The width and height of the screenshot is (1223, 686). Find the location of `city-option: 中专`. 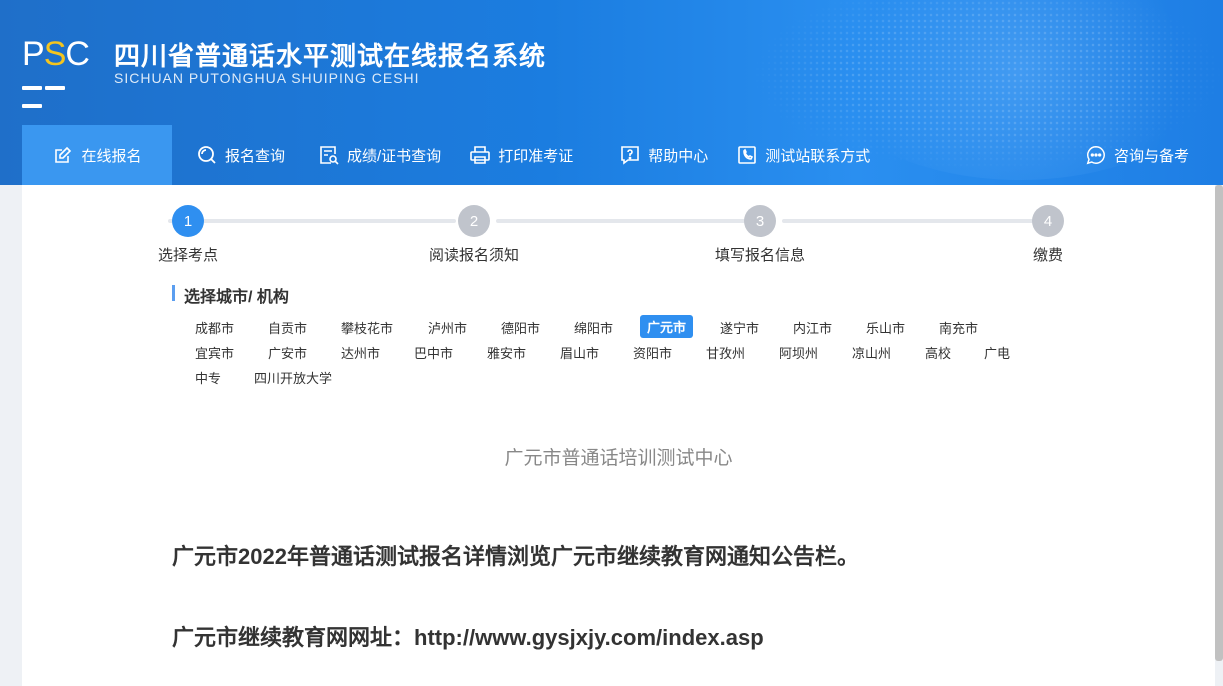

city-option: 中专 is located at coordinates (208, 377).